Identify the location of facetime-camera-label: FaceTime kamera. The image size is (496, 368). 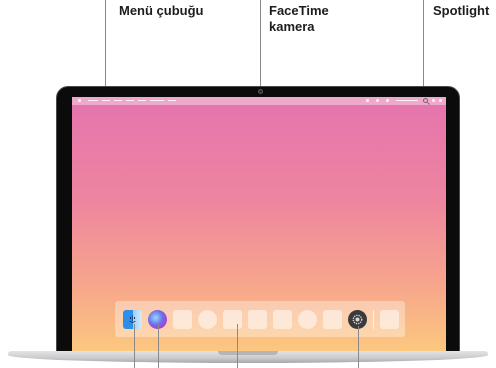
(299, 19).